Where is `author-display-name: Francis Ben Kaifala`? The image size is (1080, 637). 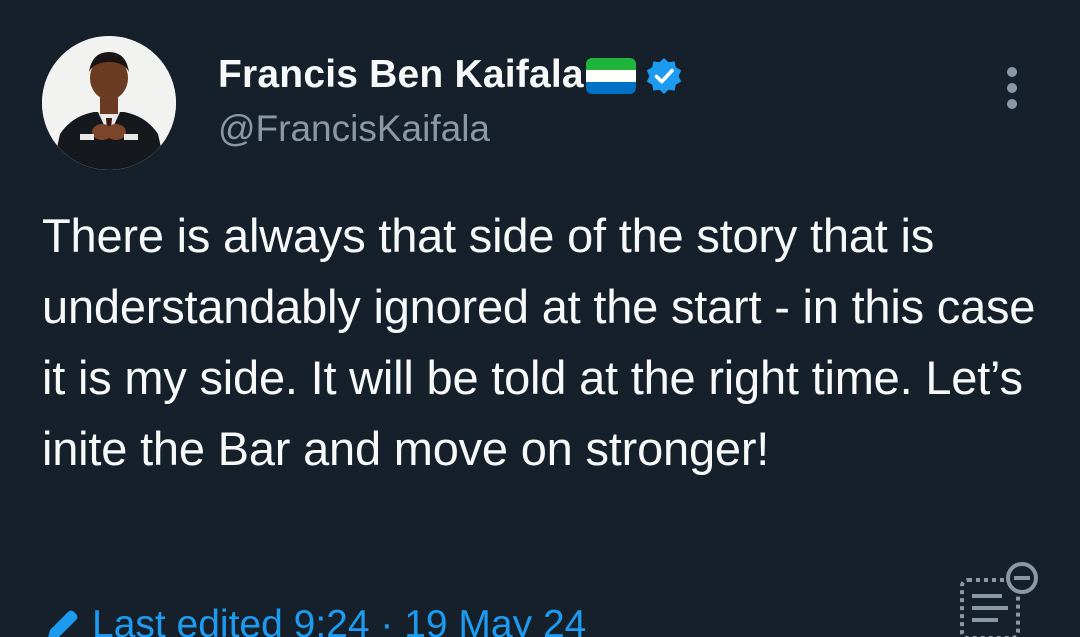 author-display-name: Francis Ben Kaifala is located at coordinates (401, 75).